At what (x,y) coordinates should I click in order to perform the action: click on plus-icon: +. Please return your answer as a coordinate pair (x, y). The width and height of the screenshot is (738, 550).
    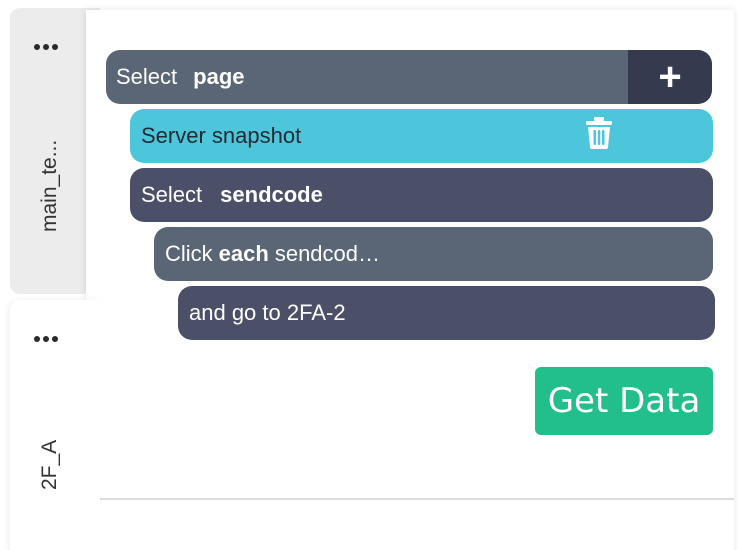
    Looking at the image, I should click on (670, 76).